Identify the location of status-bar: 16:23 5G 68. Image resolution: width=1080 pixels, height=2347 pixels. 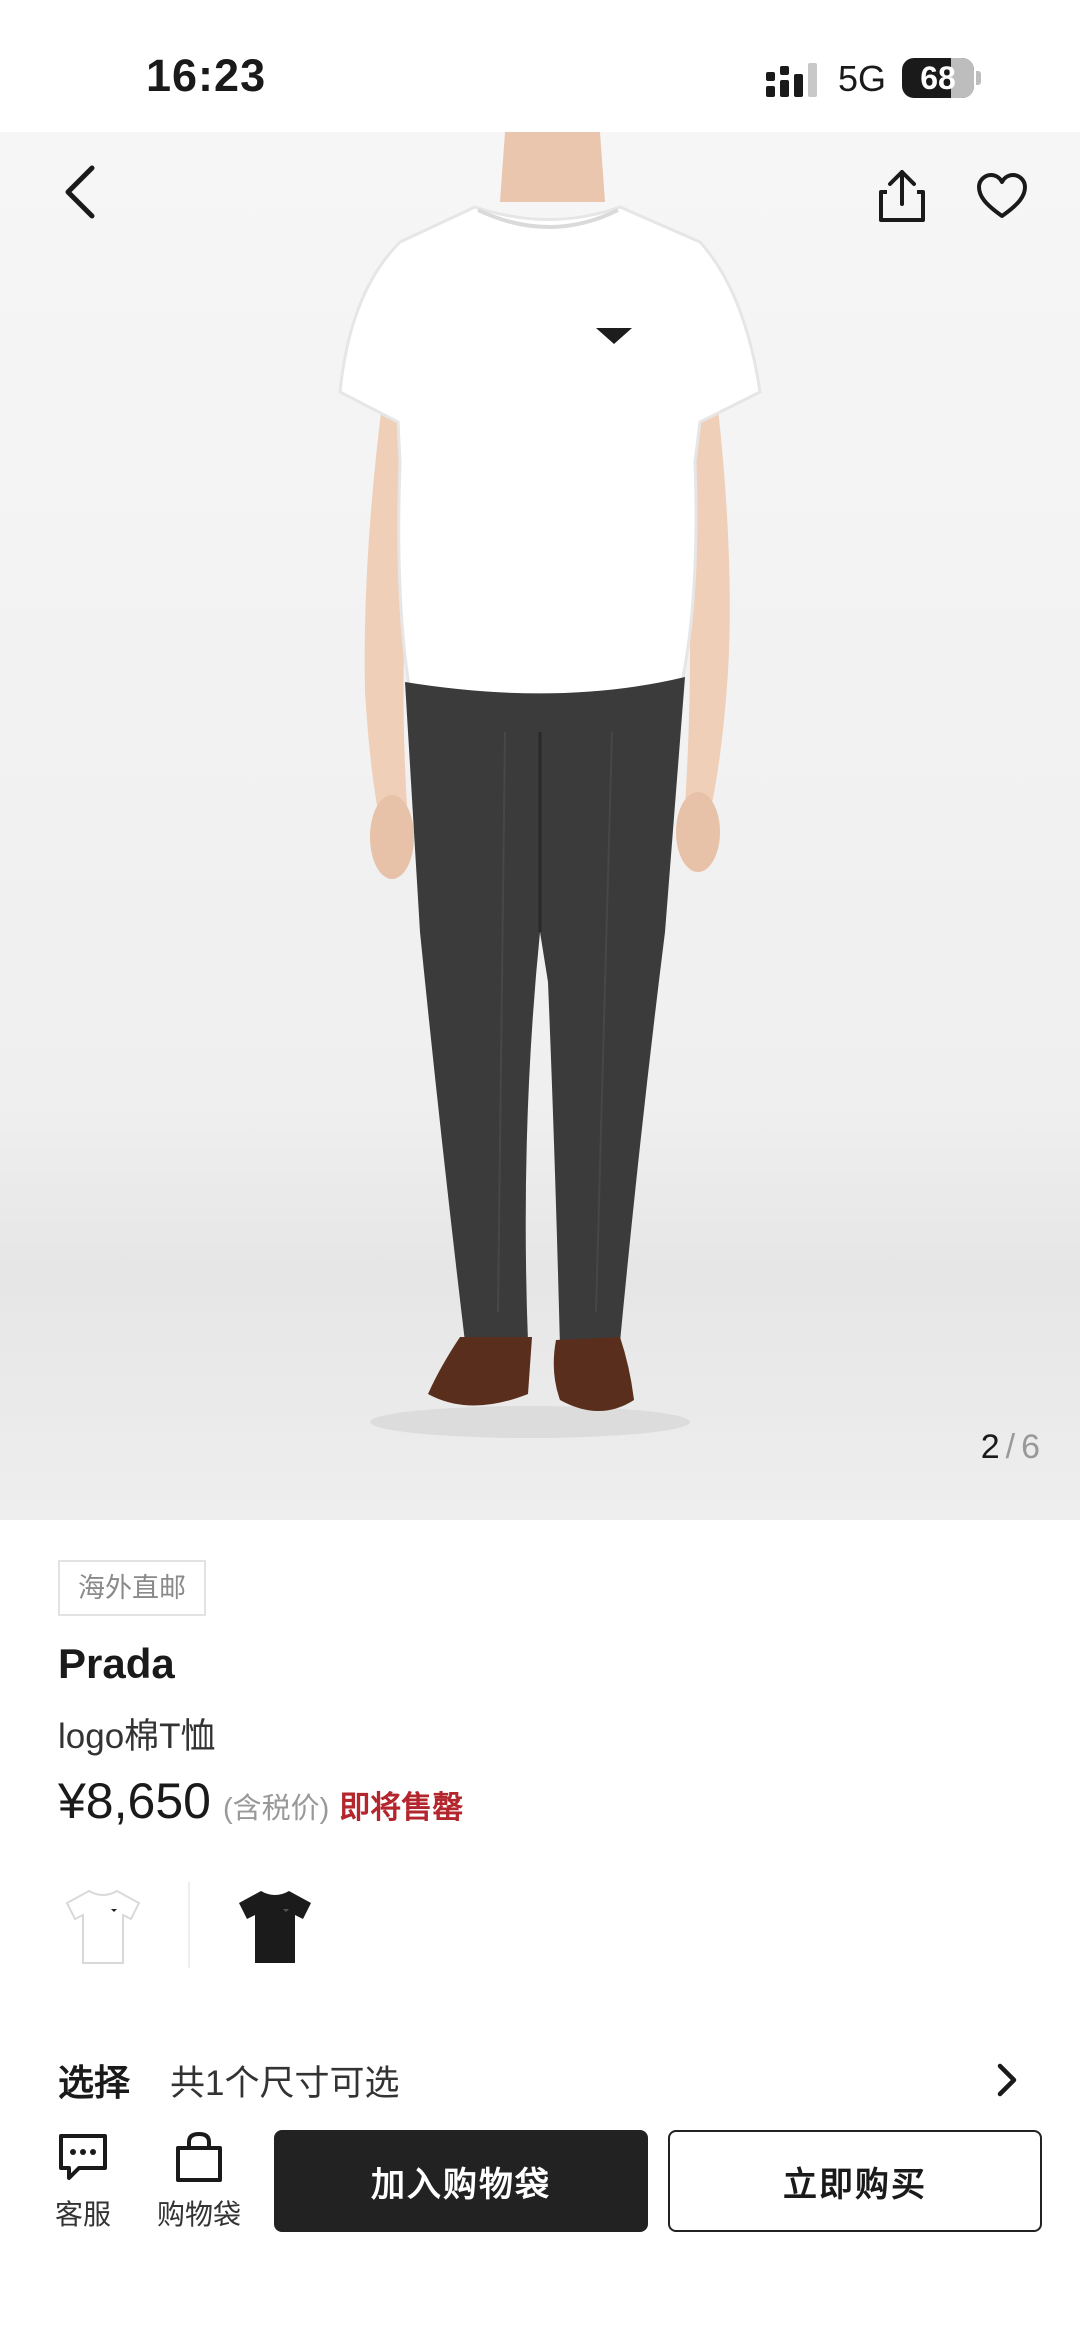
(540, 66).